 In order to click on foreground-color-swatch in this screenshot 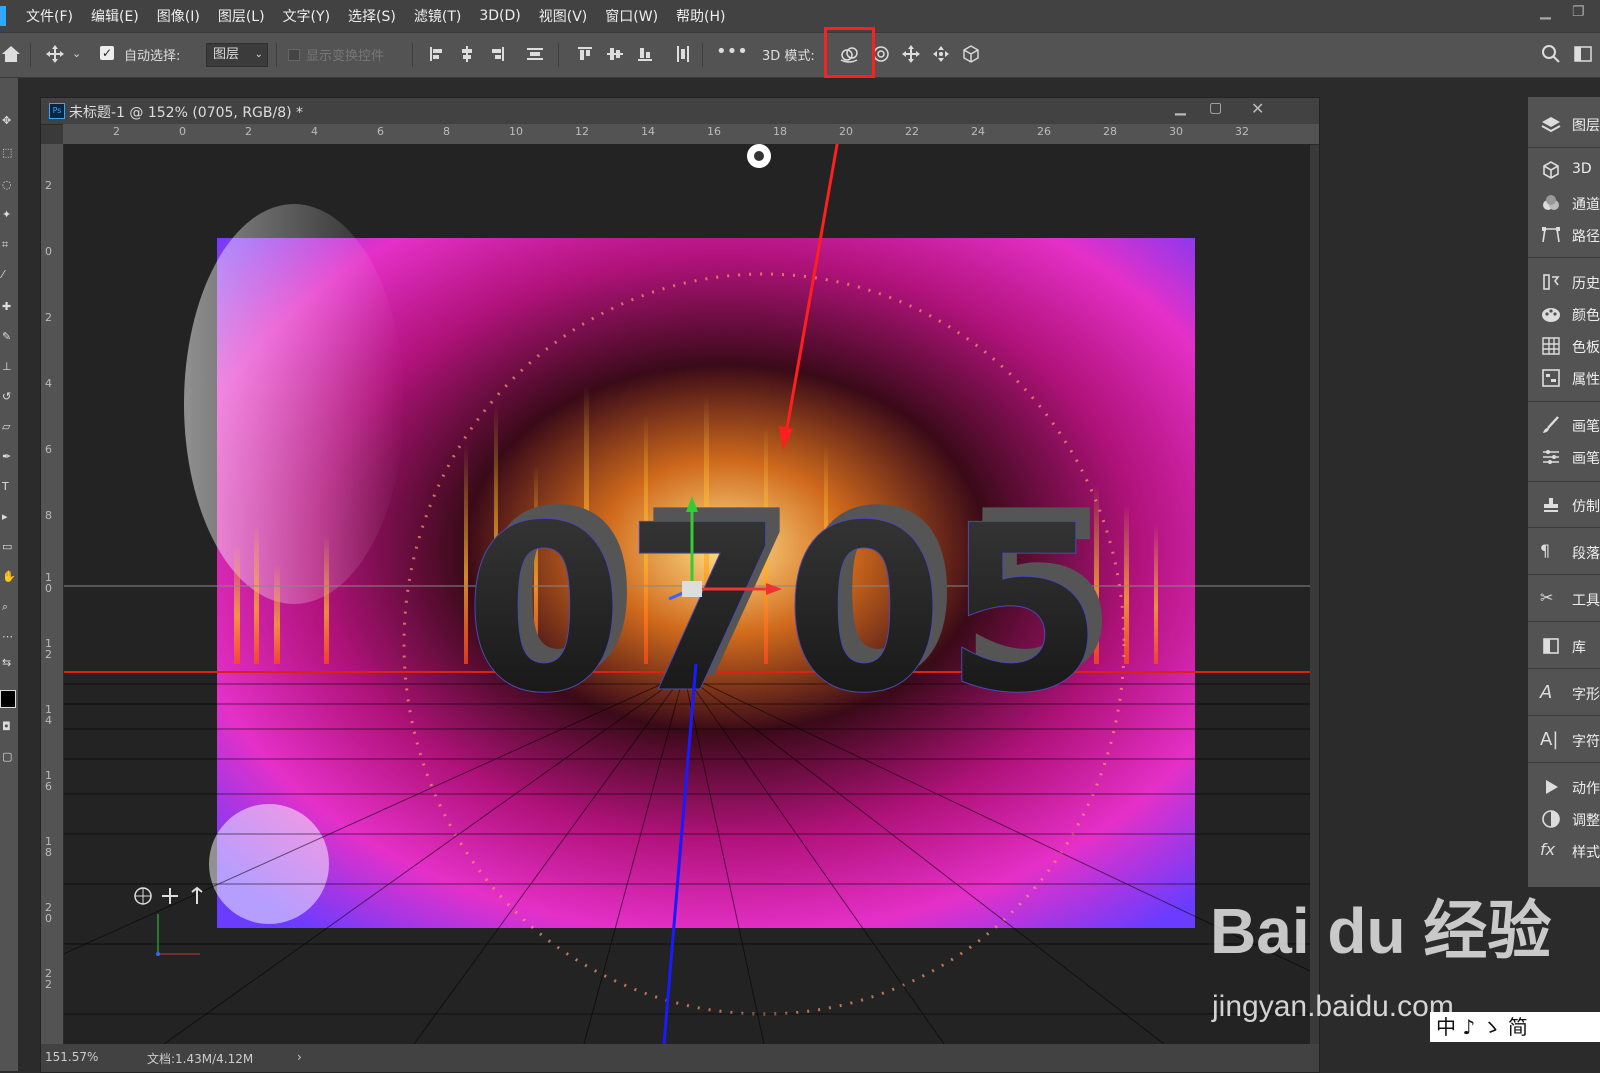, I will do `click(8, 699)`.